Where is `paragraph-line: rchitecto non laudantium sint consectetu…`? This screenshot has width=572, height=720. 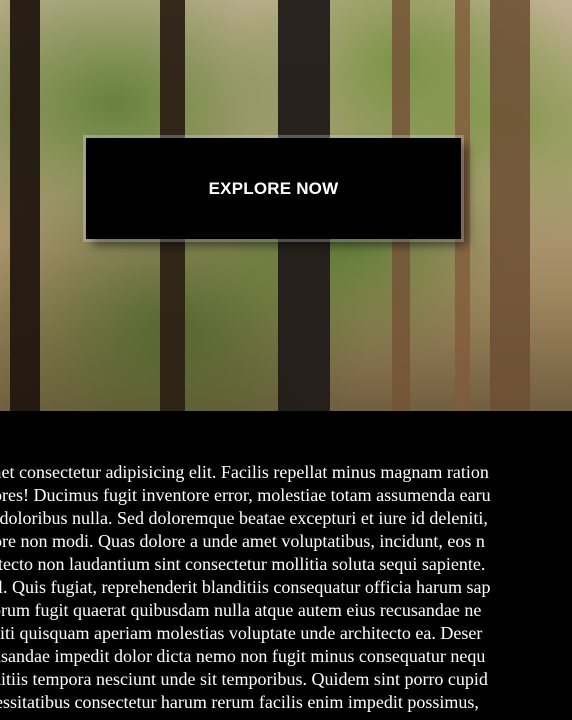
paragraph-line: rchitecto non laudantium sint consectetu… is located at coordinates (243, 564).